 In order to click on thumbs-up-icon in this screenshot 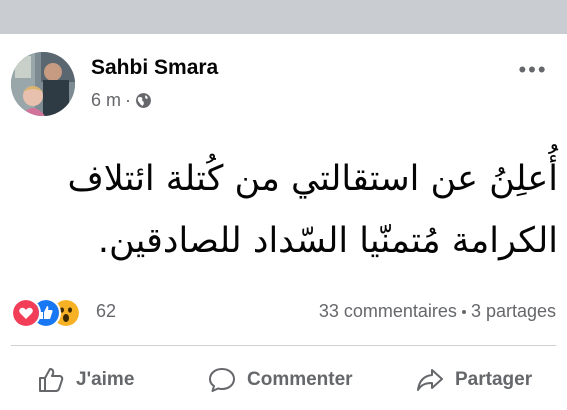, I will do `click(51, 380)`.